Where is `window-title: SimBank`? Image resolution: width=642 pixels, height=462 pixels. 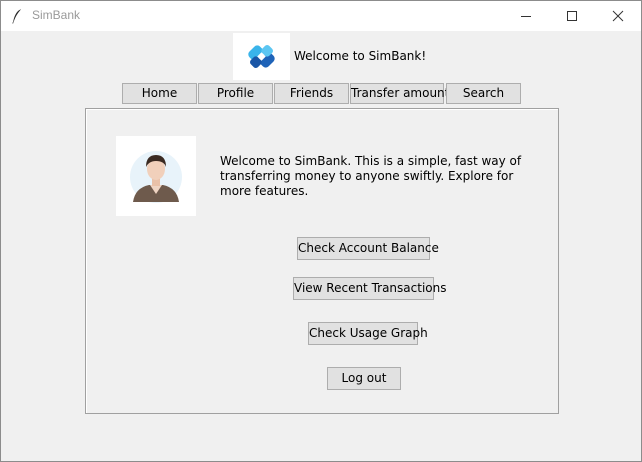 window-title: SimBank is located at coordinates (56, 15).